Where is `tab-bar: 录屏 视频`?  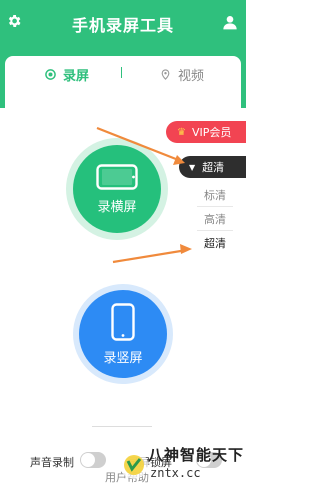
tab-bar: 录屏 视频 is located at coordinates (123, 73).